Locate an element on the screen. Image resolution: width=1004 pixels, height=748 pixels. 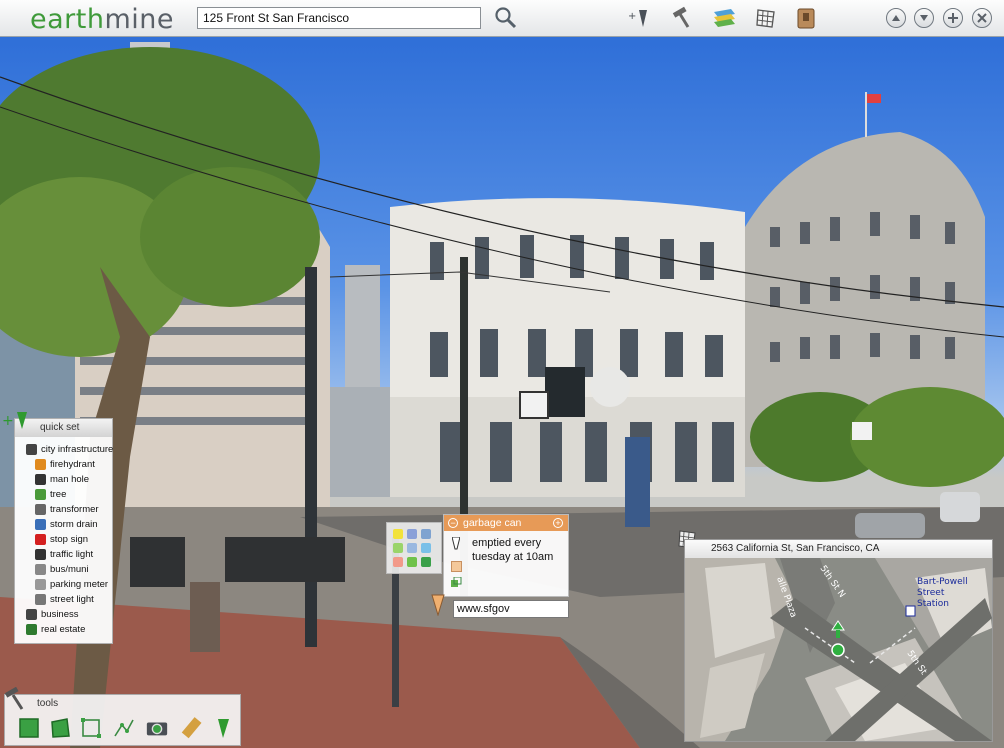
transformer-icon is located at coordinates (40, 509).